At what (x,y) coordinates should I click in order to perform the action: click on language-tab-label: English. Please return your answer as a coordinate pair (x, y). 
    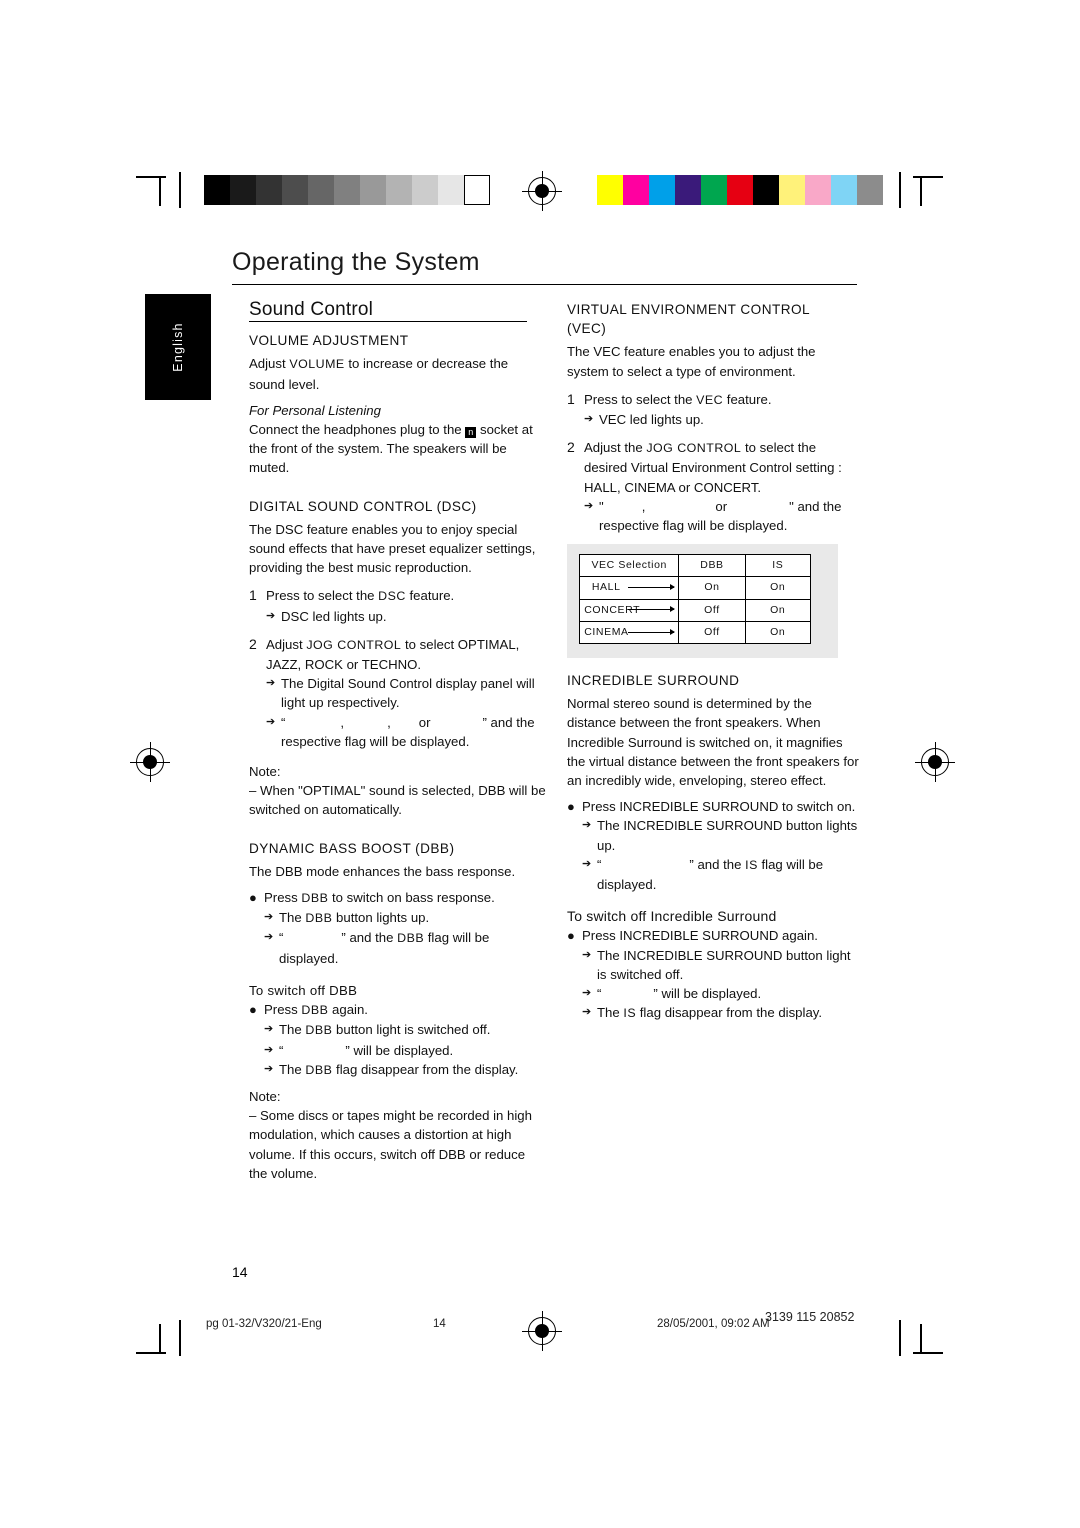
    Looking at the image, I should click on (178, 347).